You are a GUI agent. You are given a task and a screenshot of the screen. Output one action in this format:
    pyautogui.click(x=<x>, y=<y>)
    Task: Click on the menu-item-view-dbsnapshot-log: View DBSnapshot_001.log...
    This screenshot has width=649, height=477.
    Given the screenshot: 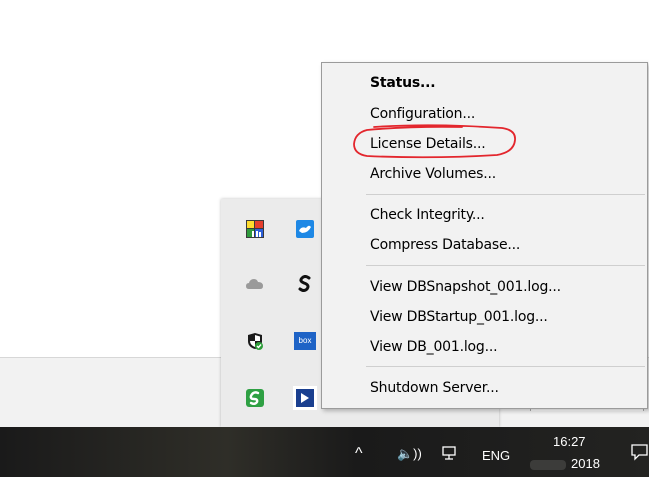 What is the action you would take?
    pyautogui.click(x=465, y=287)
    